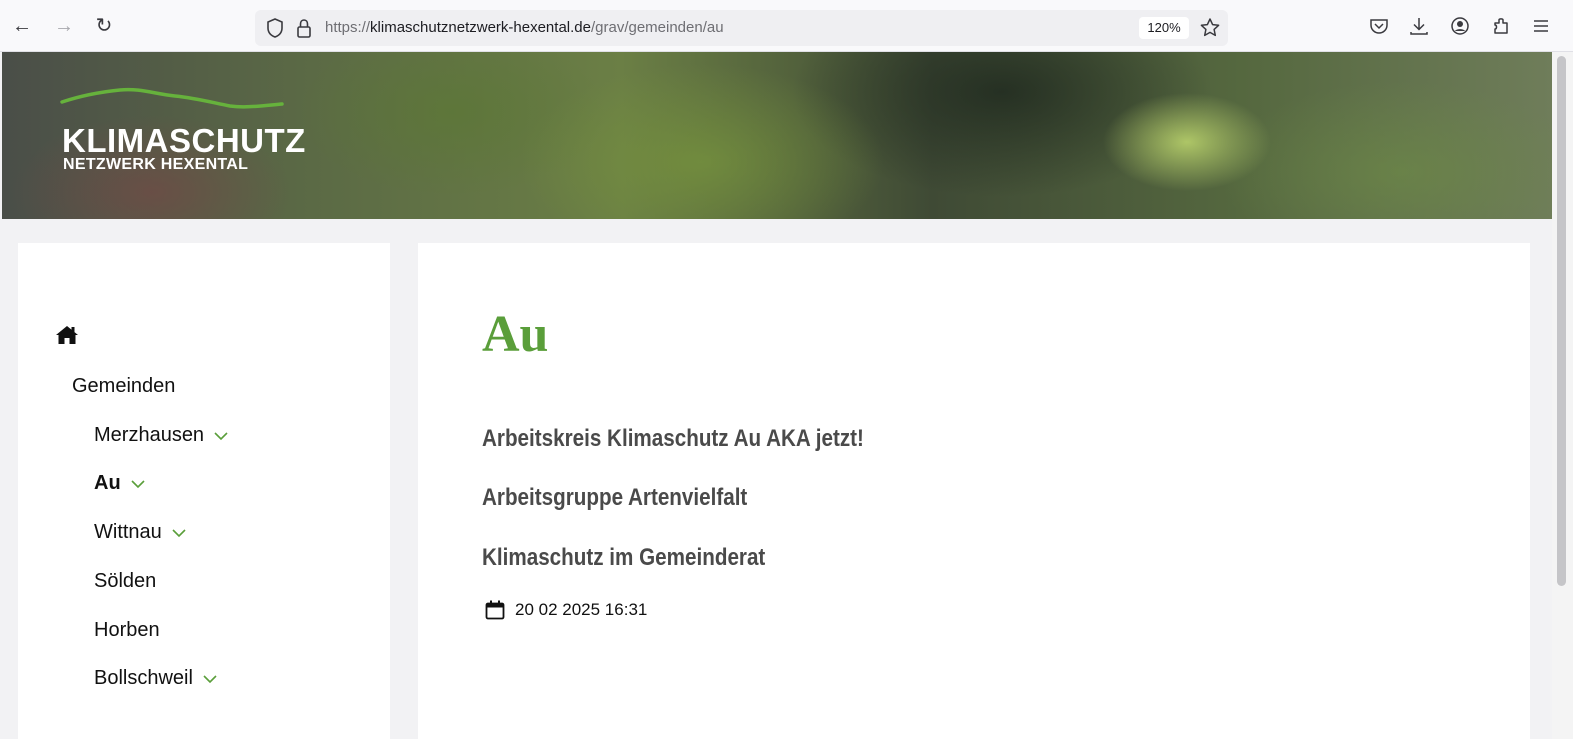 The height and width of the screenshot is (739, 1573). Describe the element at coordinates (581, 609) in the screenshot. I see `date-text: 20 02 2025 16:31` at that location.